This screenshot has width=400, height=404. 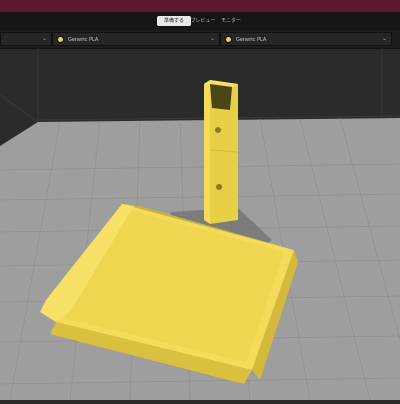 I want to click on 3d-model-stand, so click(x=221, y=152).